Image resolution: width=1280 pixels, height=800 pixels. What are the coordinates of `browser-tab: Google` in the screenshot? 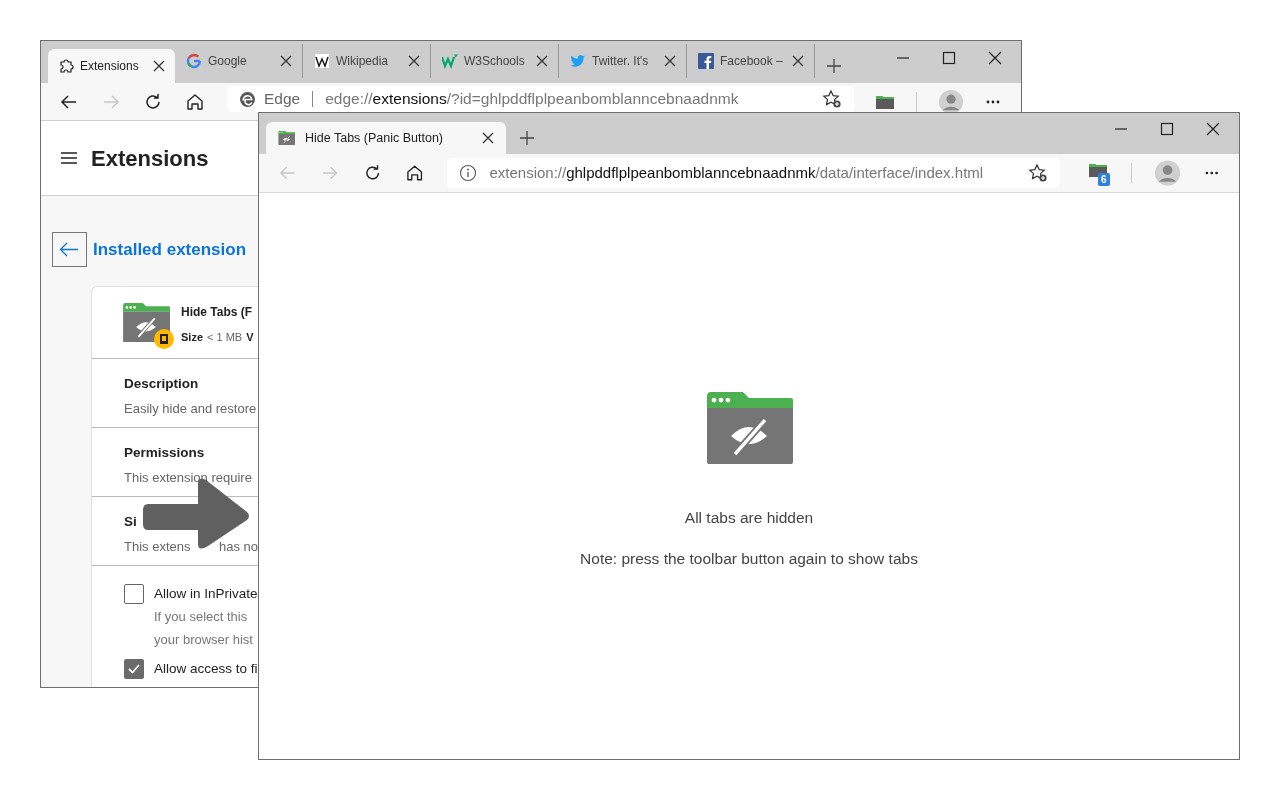 It's located at (239, 61).